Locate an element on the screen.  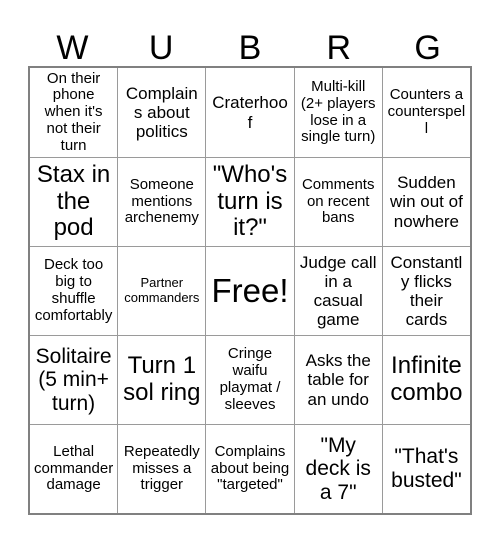
bingo-cell: "Who's turn is it?" is located at coordinates (249, 202).